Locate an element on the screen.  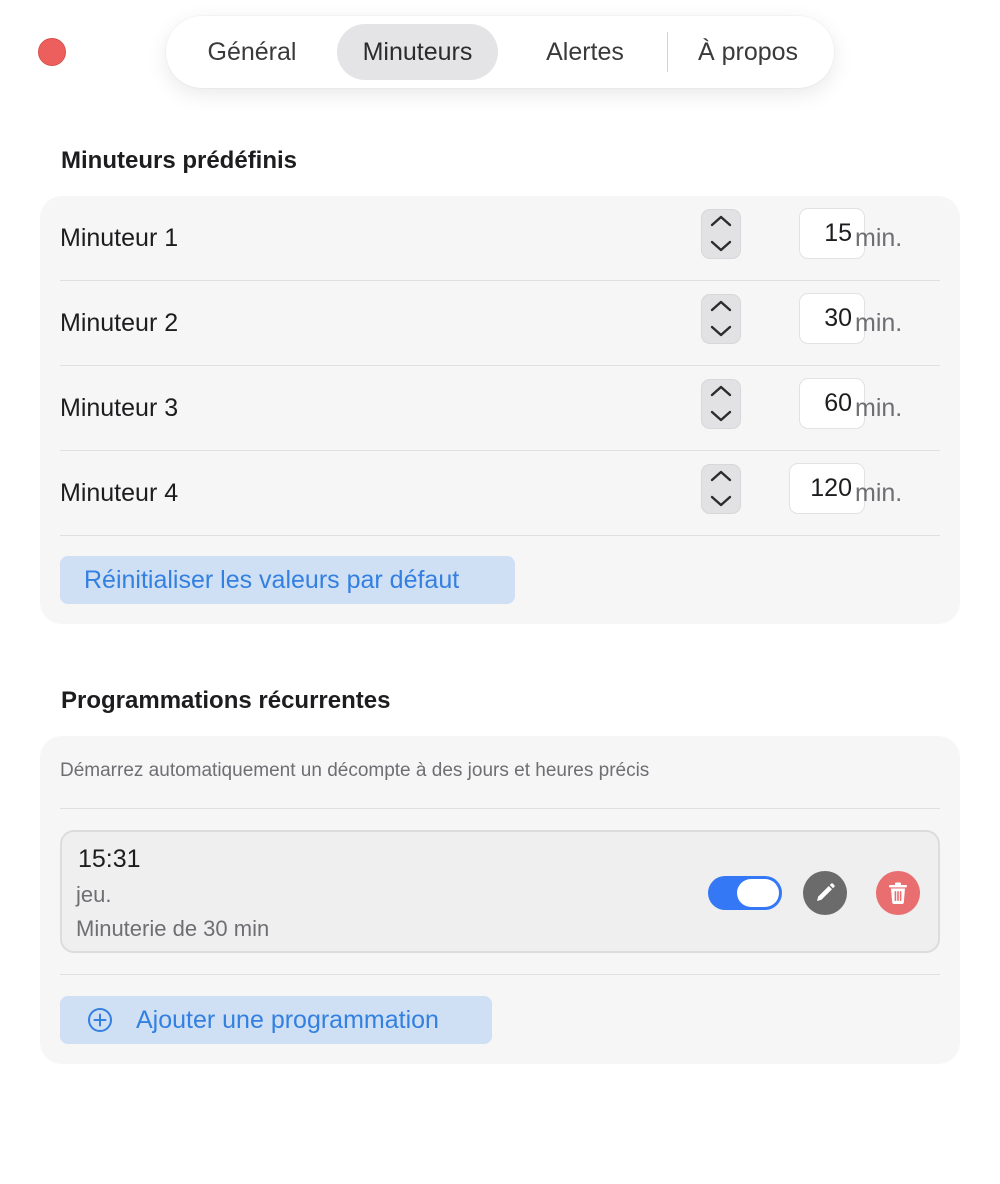
trash-icon is located at coordinates (898, 893).